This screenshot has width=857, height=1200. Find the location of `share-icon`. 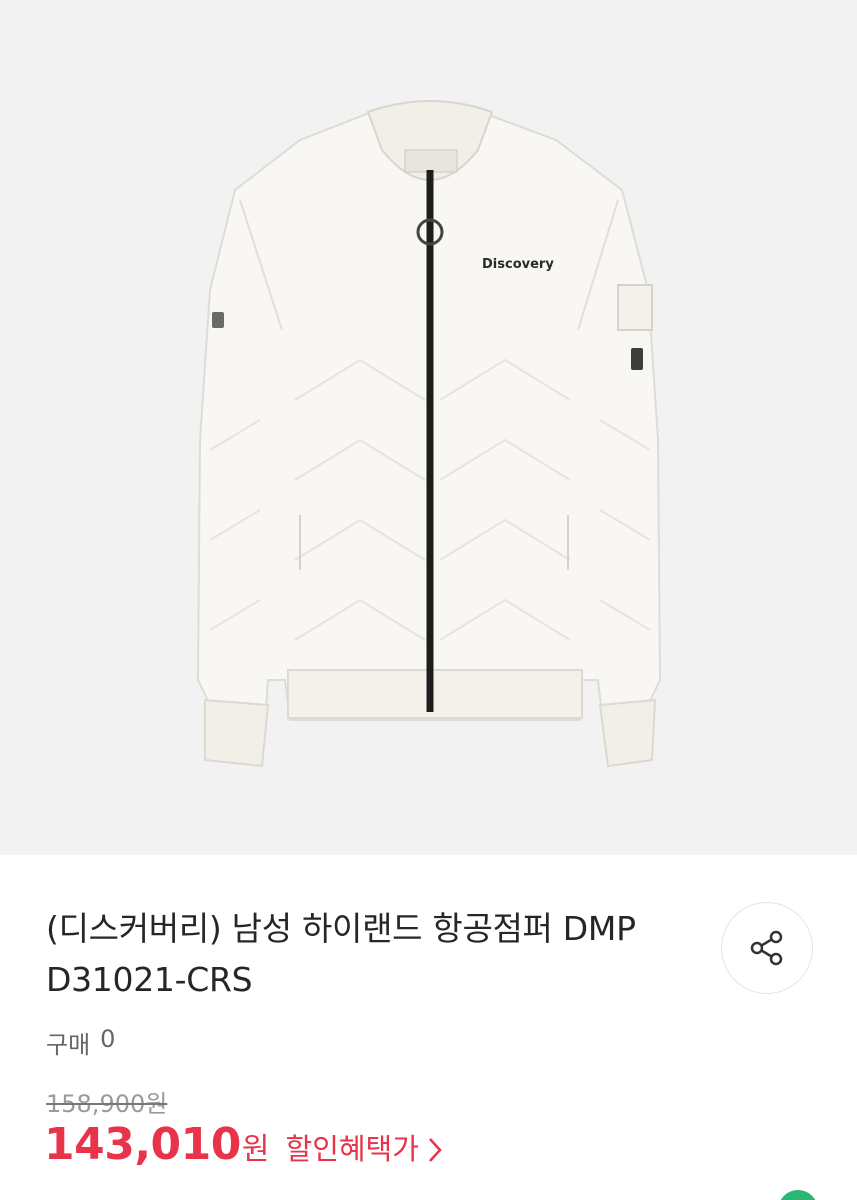

share-icon is located at coordinates (766, 948).